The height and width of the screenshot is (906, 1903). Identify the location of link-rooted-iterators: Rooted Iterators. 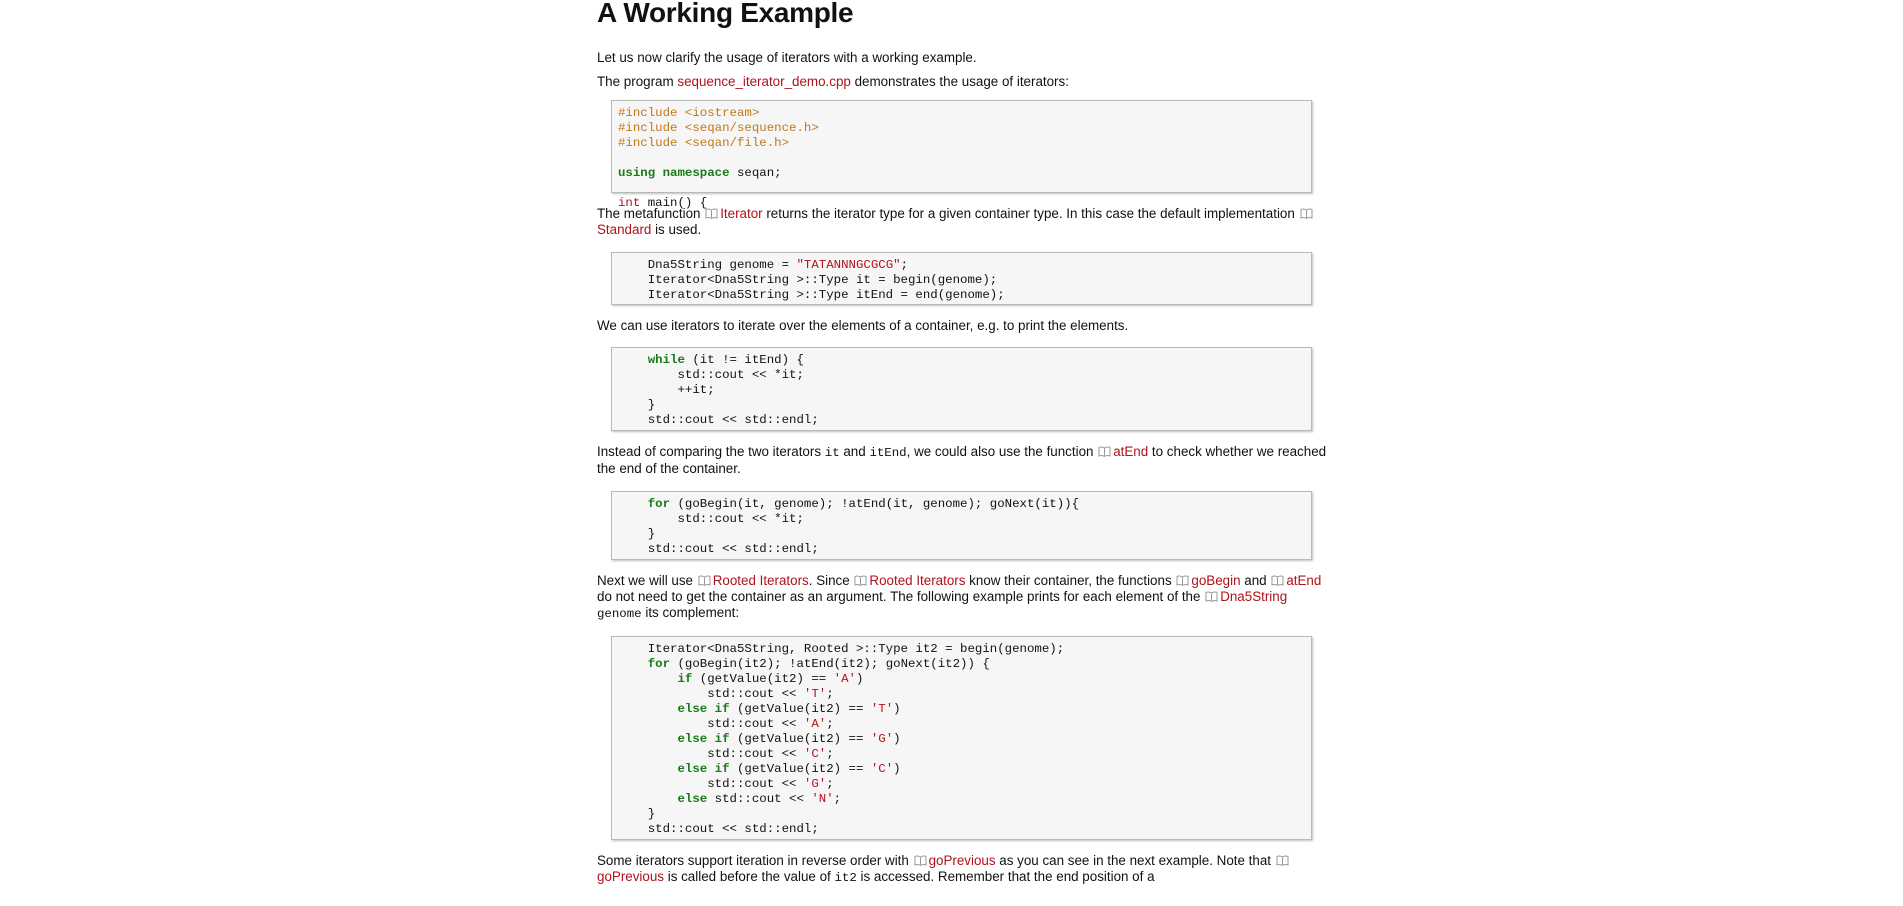
(761, 580).